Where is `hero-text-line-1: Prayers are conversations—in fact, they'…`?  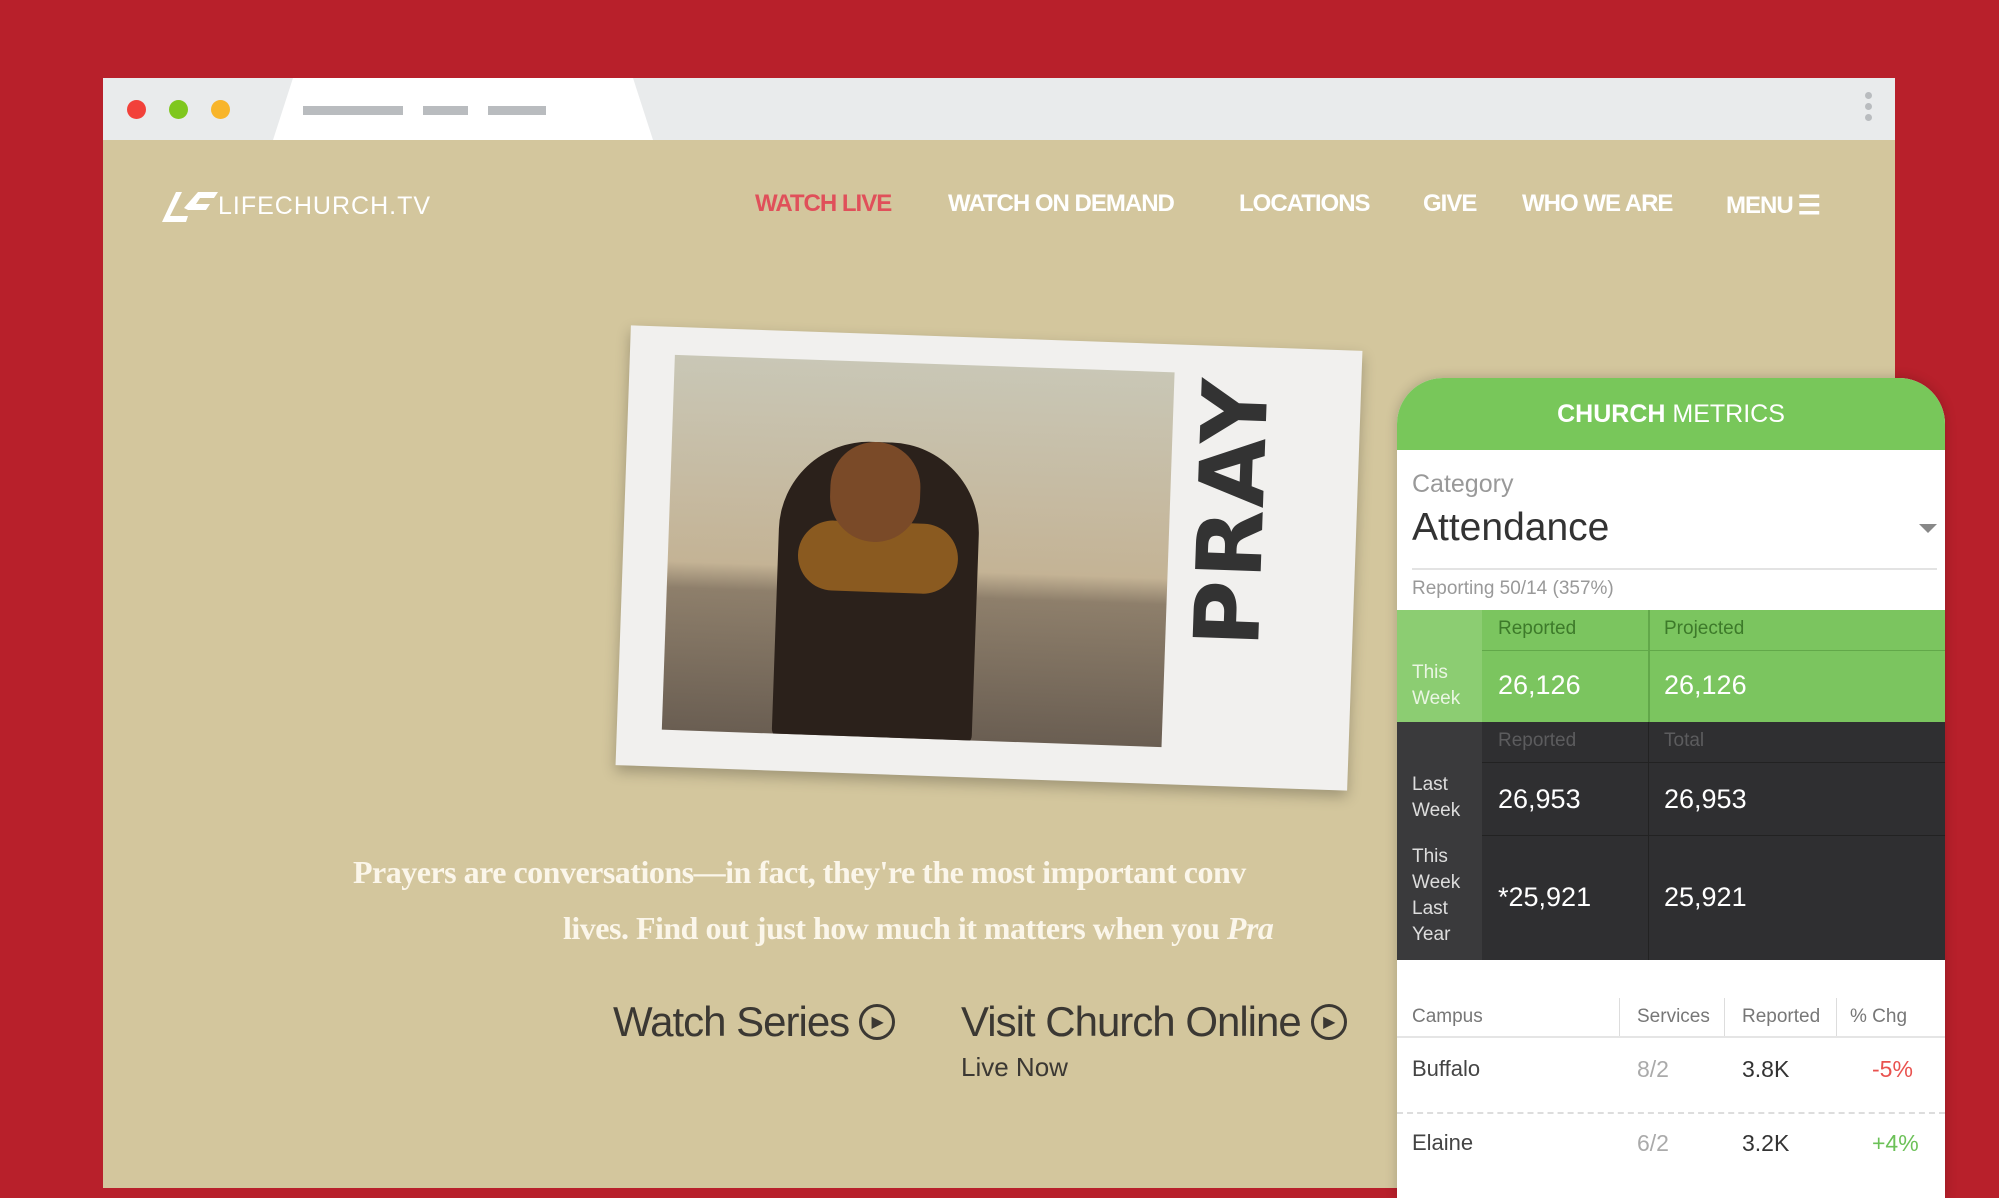
hero-text-line-1: Prayers are conversations—in fact, they'… is located at coordinates (799, 872).